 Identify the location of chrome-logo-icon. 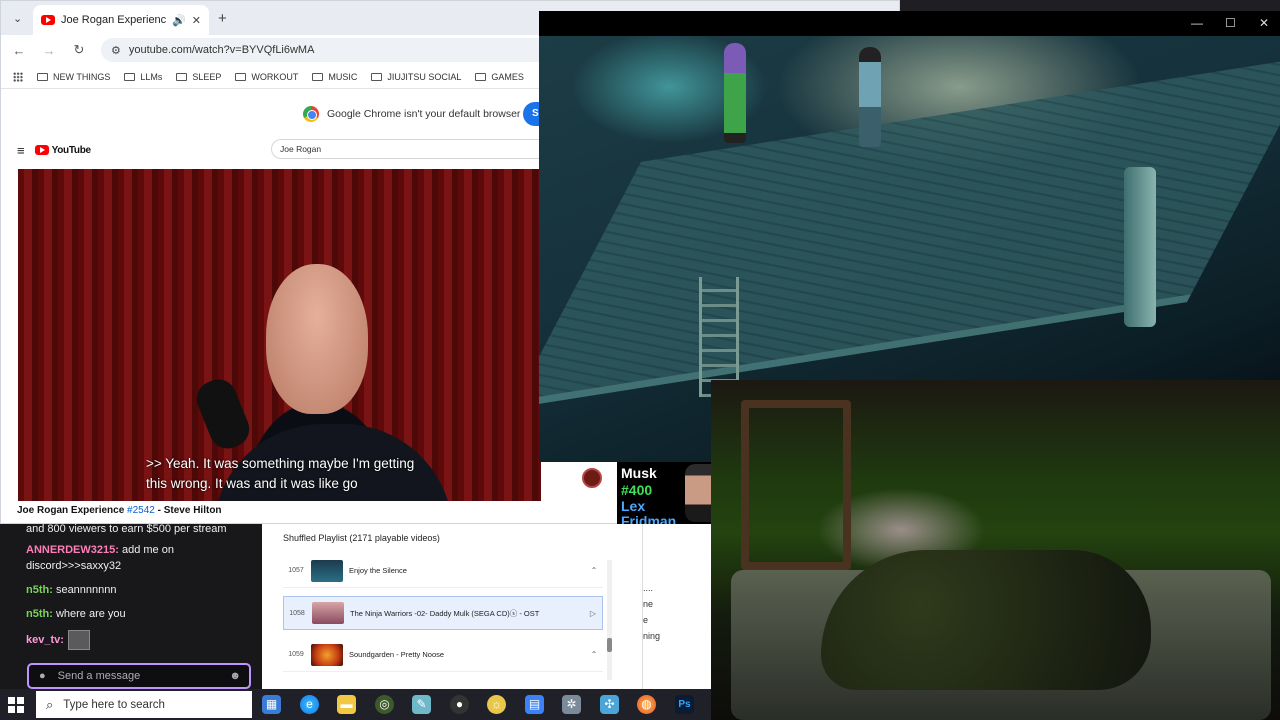
(311, 114).